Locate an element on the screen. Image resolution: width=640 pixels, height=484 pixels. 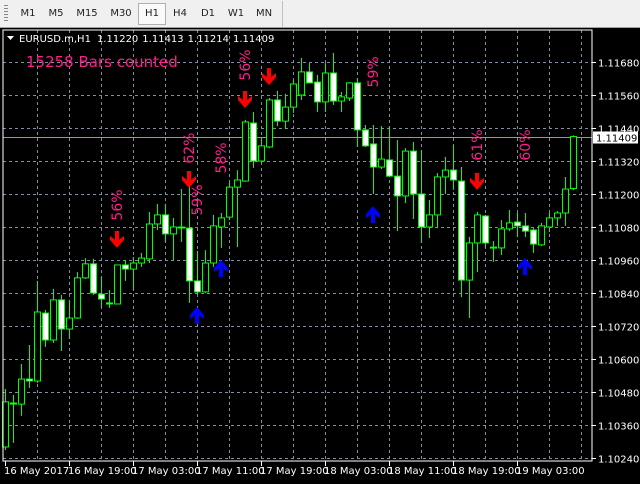
timeframe-m30-button: M30 is located at coordinates (121, 14).